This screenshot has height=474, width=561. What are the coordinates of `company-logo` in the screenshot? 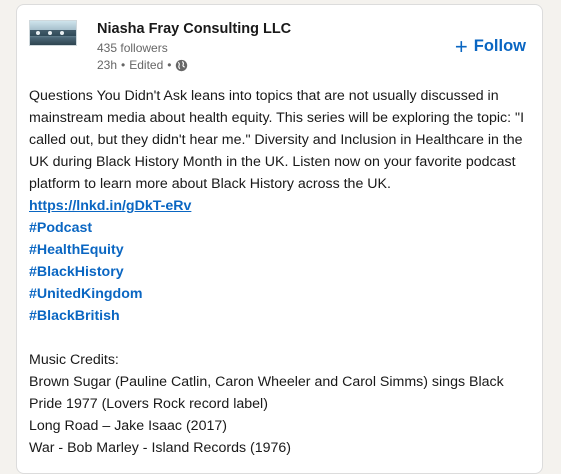 It's located at (53, 33).